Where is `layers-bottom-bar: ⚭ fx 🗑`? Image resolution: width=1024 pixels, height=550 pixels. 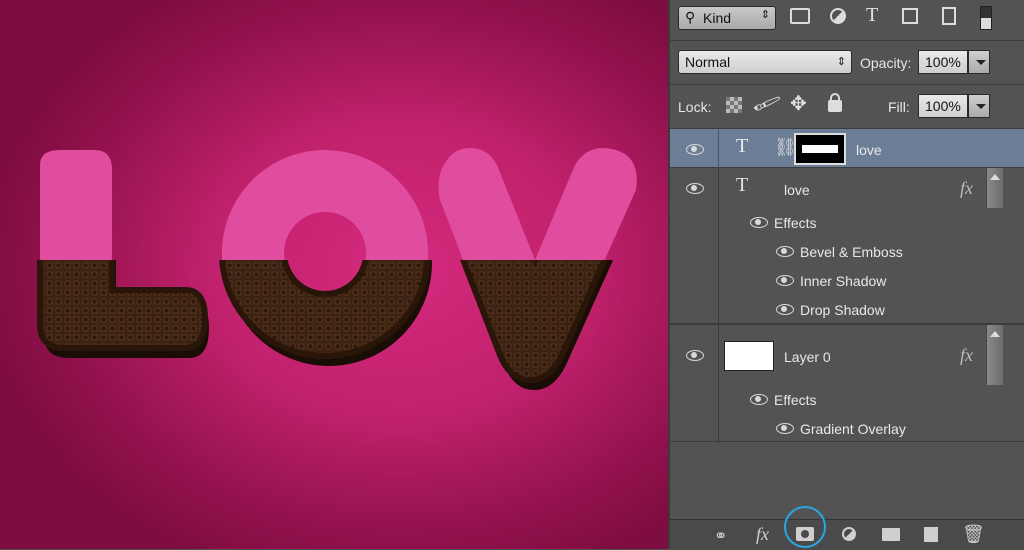
layers-bottom-bar: ⚭ fx 🗑 is located at coordinates (847, 528).